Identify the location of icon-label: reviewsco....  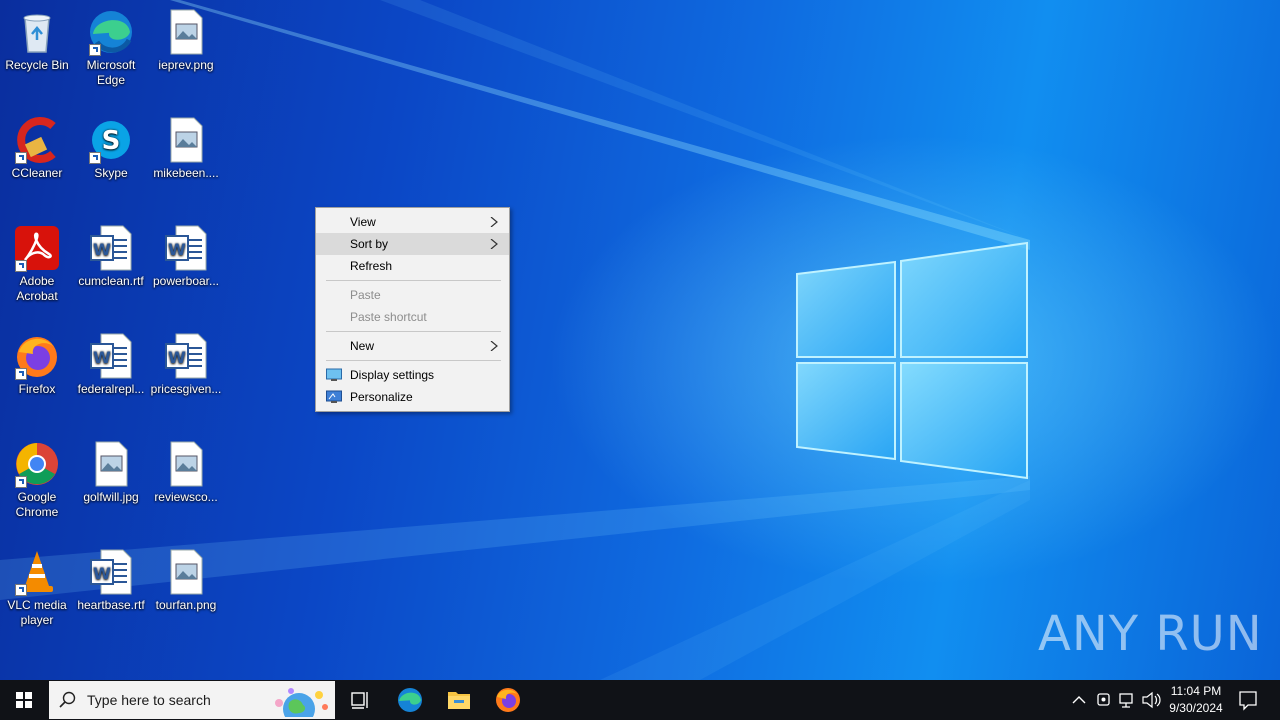
(186, 497).